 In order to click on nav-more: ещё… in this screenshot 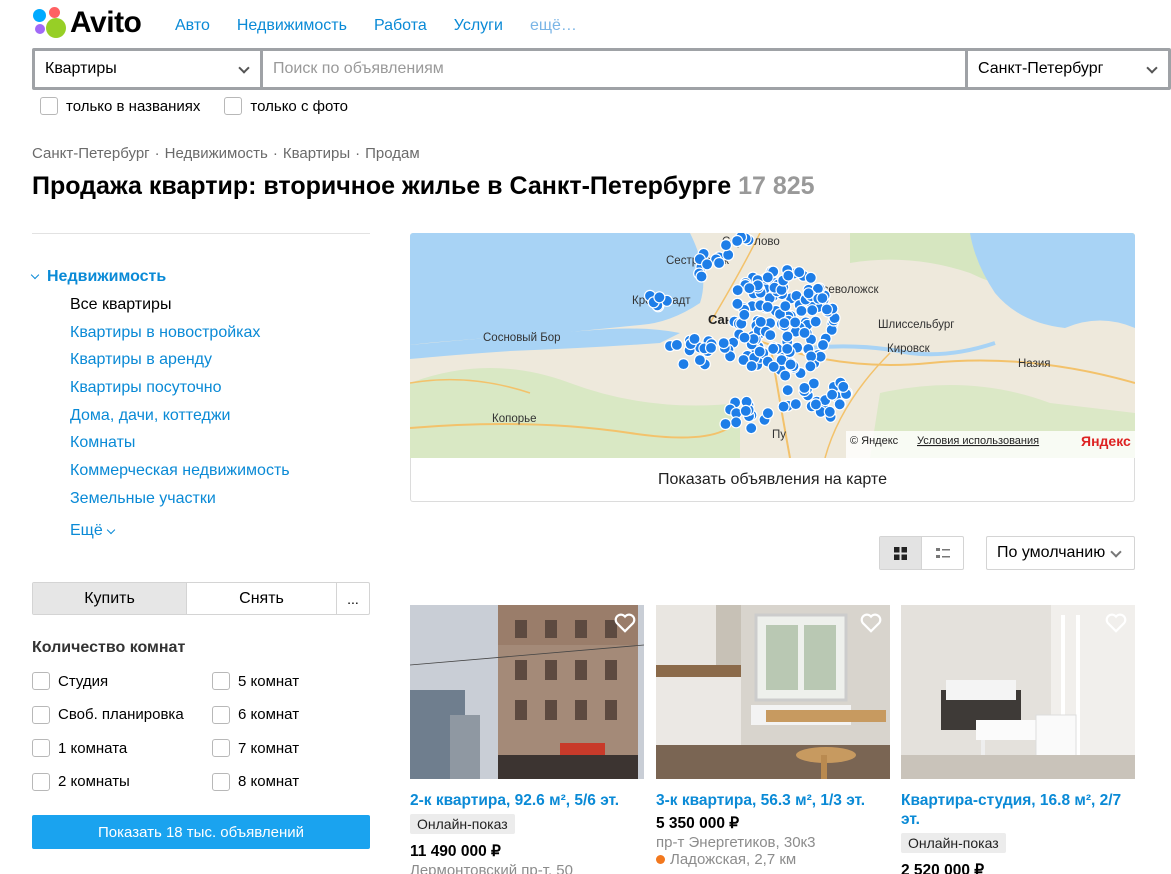, I will do `click(553, 26)`.